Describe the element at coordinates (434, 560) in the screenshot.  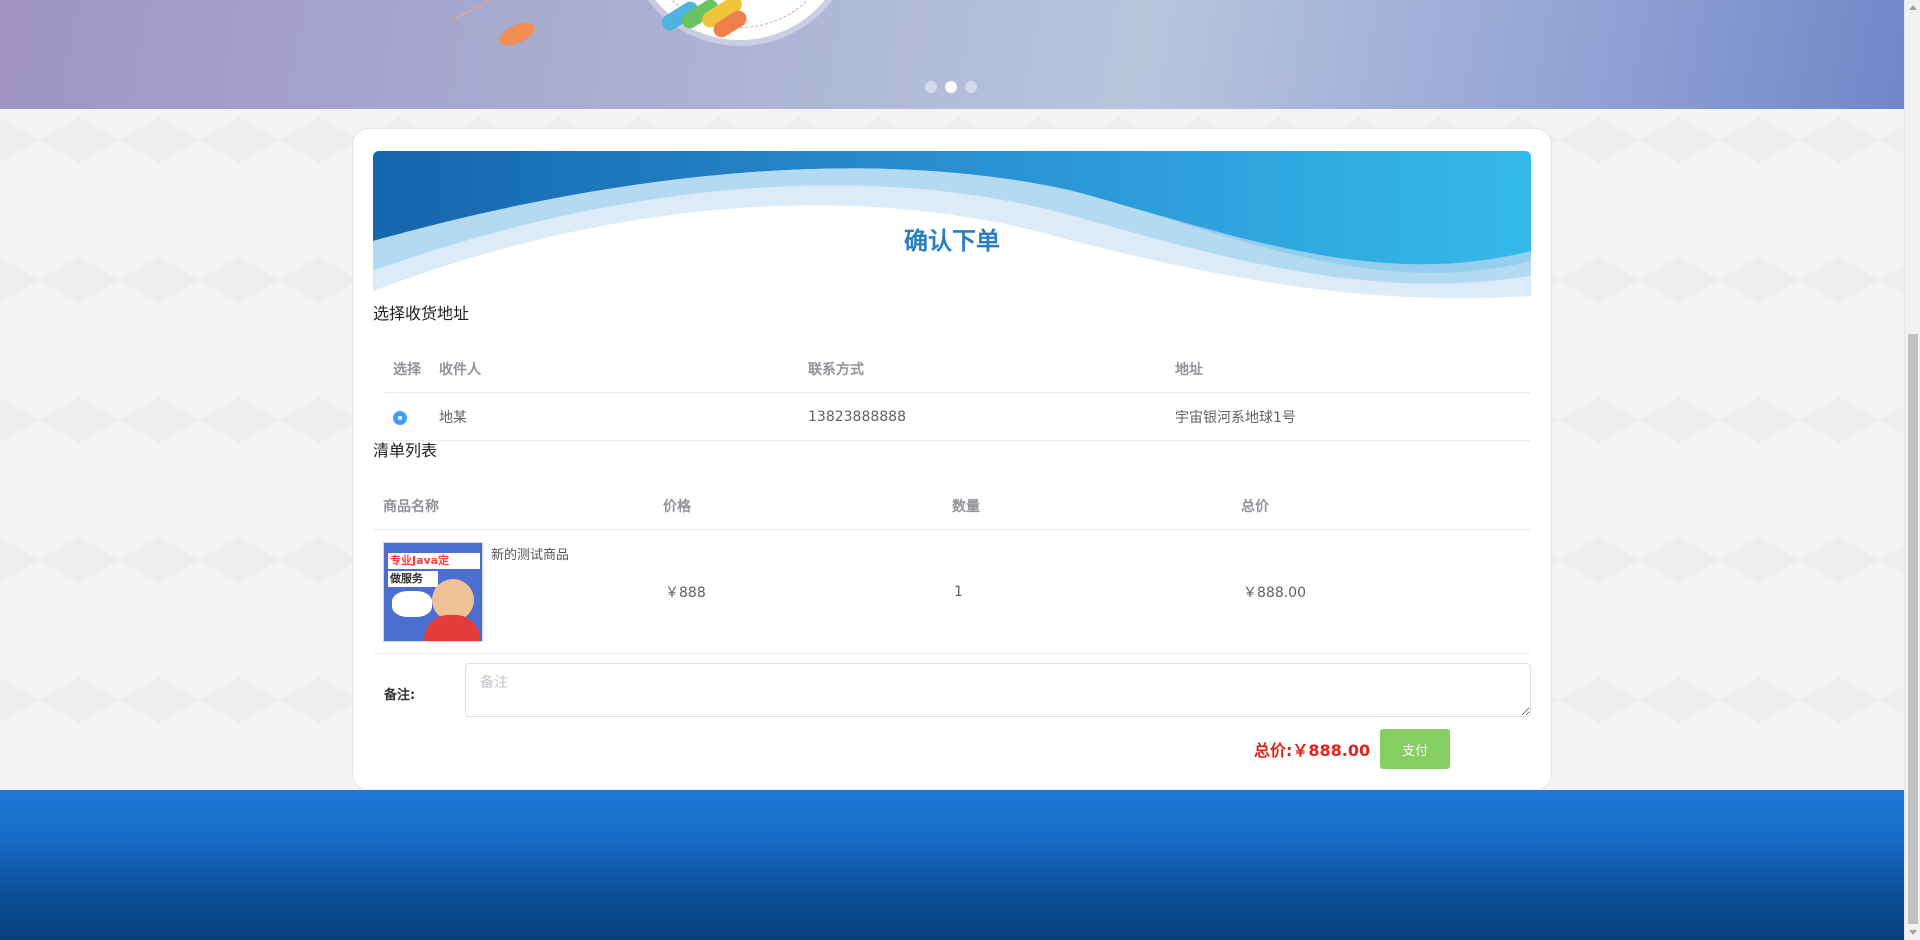
I see `thumbnail-caption: 专业Java定` at that location.